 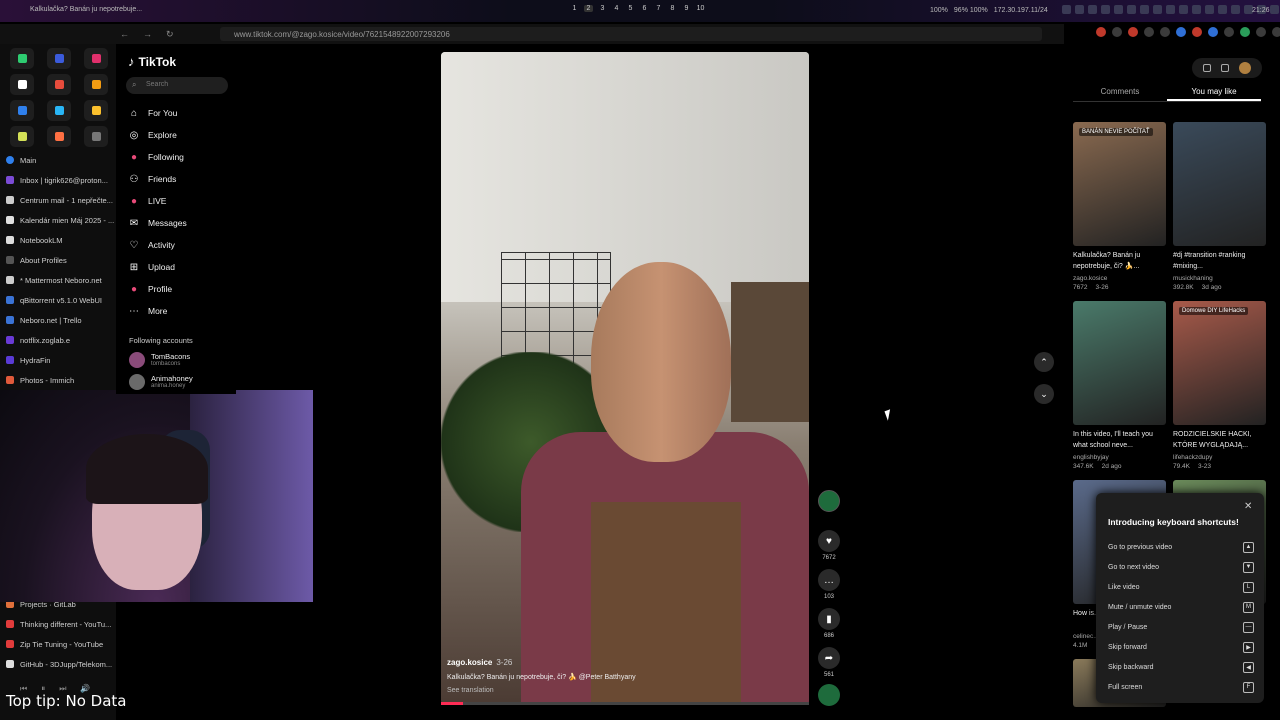 What do you see at coordinates (686, 8) in the screenshot?
I see `workspace-button: 9` at bounding box center [686, 8].